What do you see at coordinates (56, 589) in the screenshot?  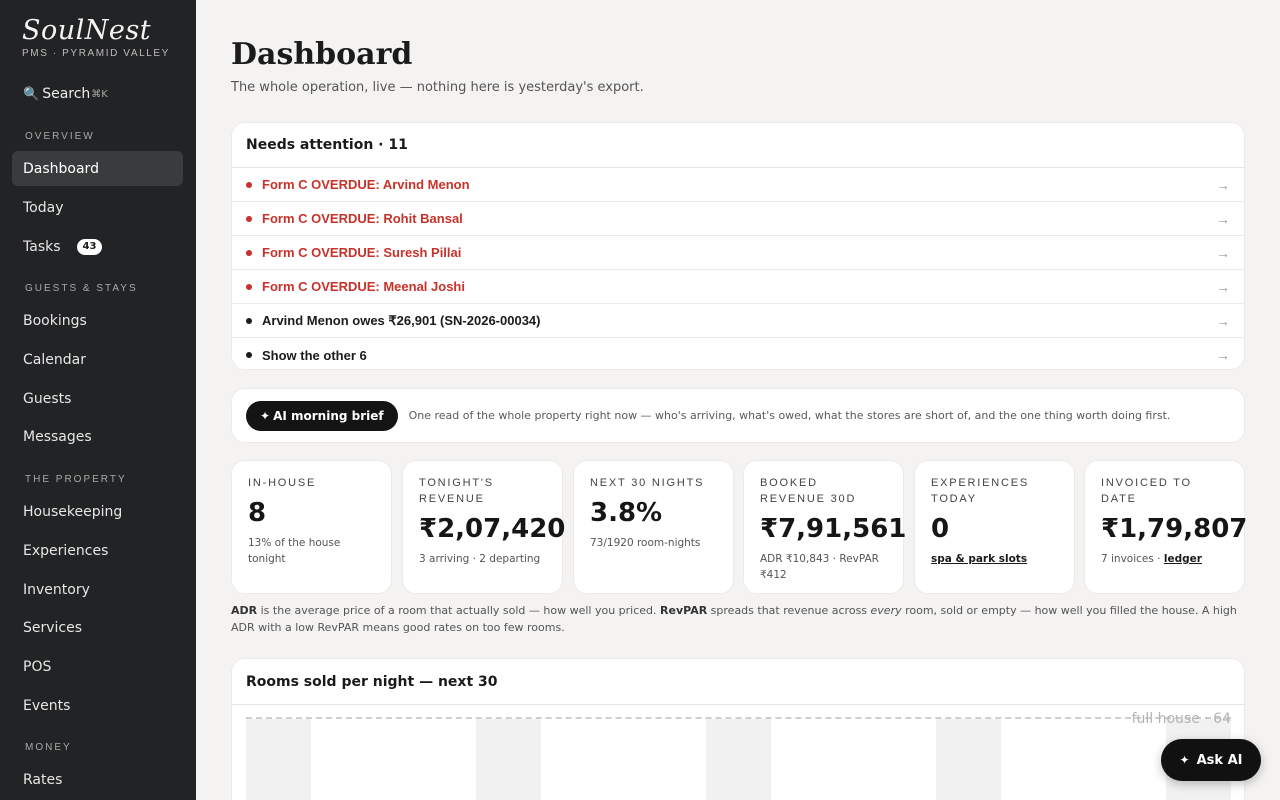 I see `sidebar-item-label: Inventory` at bounding box center [56, 589].